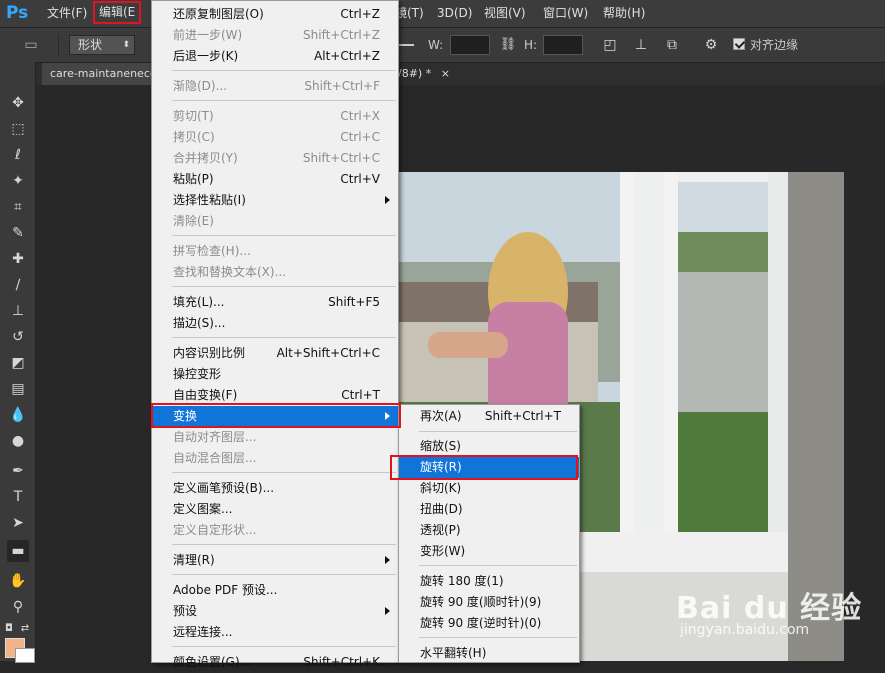 This screenshot has width=885, height=673. I want to click on brush-tool-icon: ∕, so click(18, 285).